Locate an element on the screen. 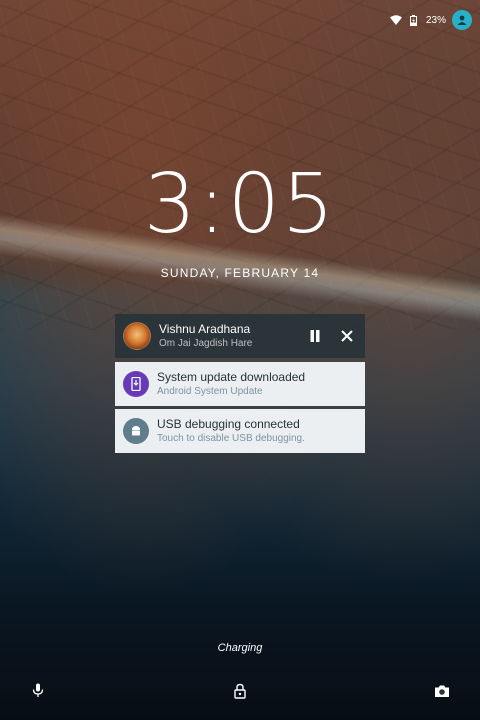  user-avatar-icon is located at coordinates (462, 20).